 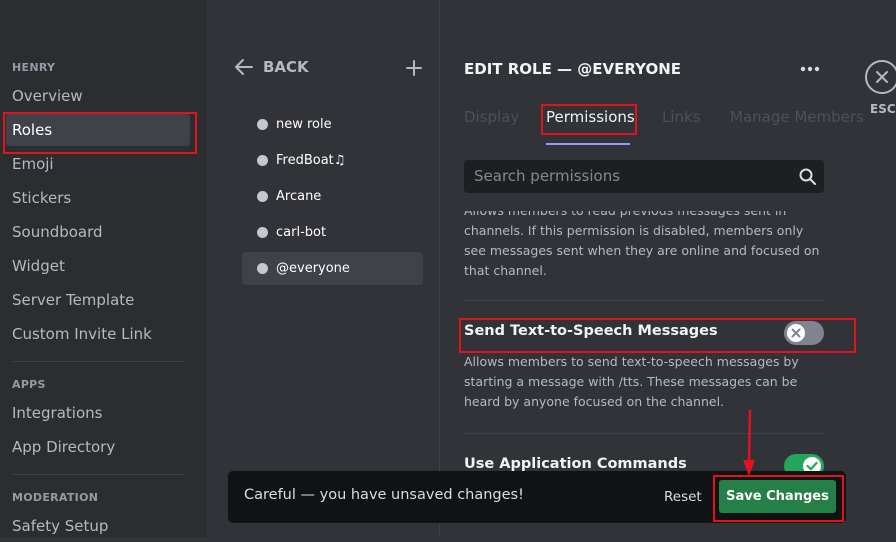 I want to click on sidebar-item-overview: Overview, so click(x=98, y=96).